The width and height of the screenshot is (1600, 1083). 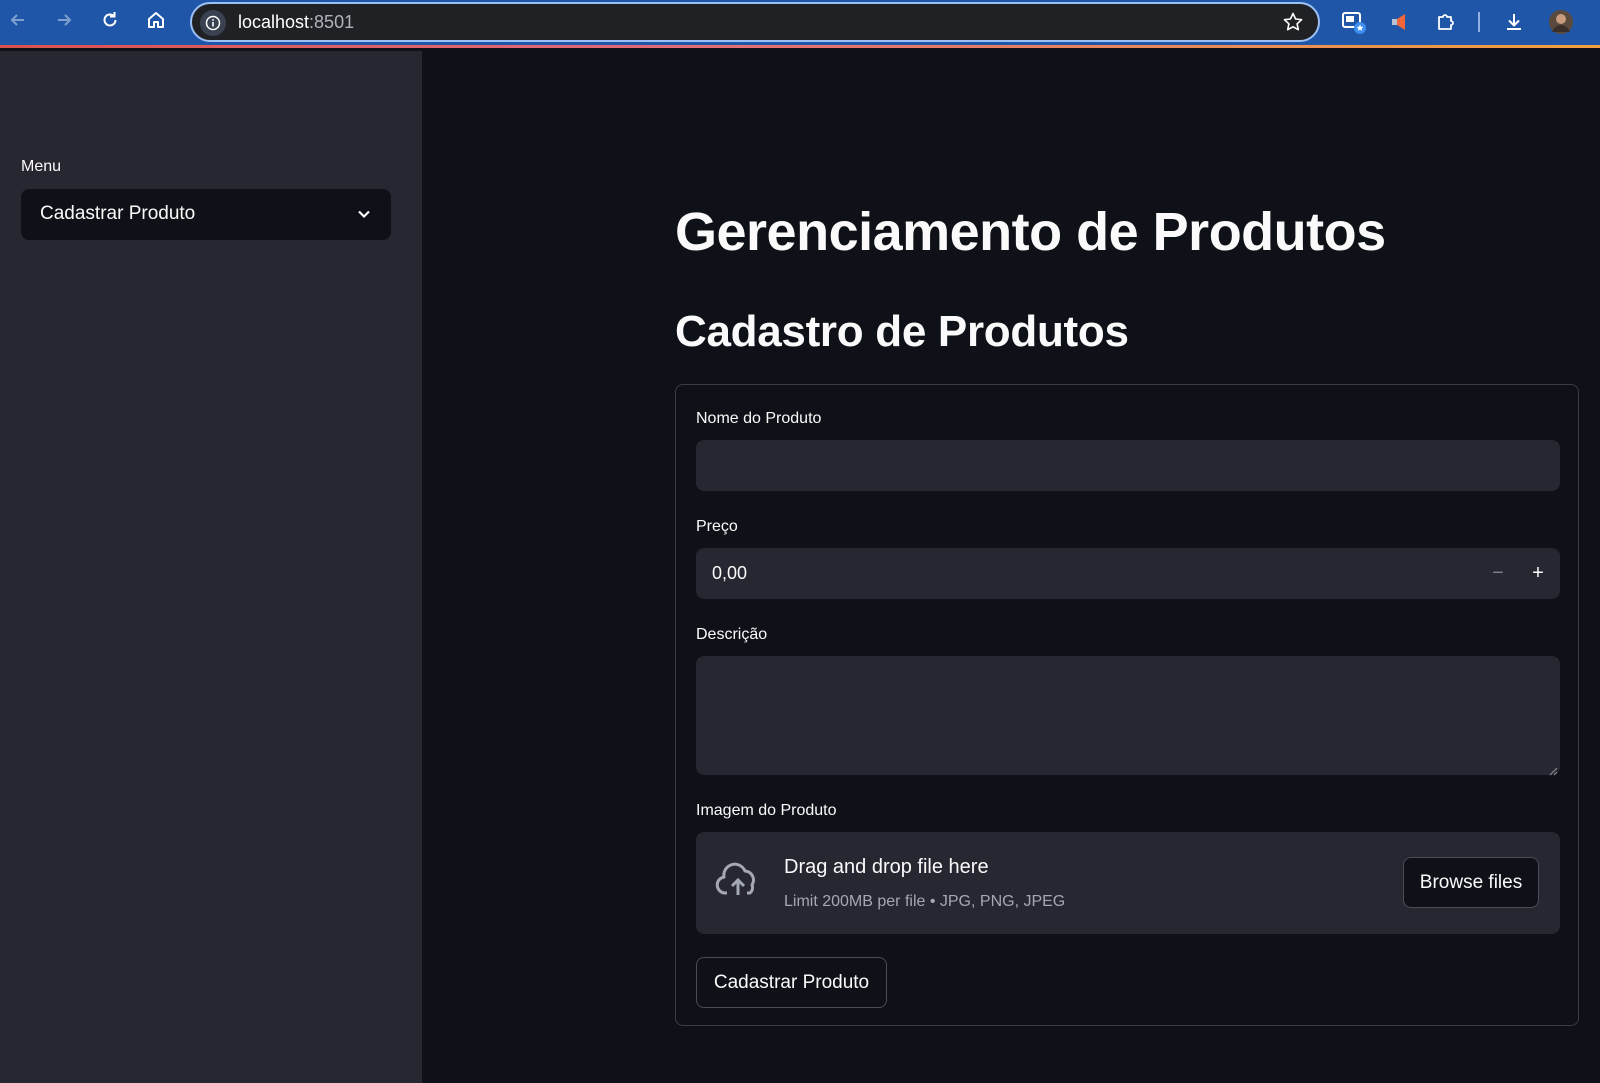 What do you see at coordinates (1538, 573) in the screenshot?
I see `price-increment-button: +` at bounding box center [1538, 573].